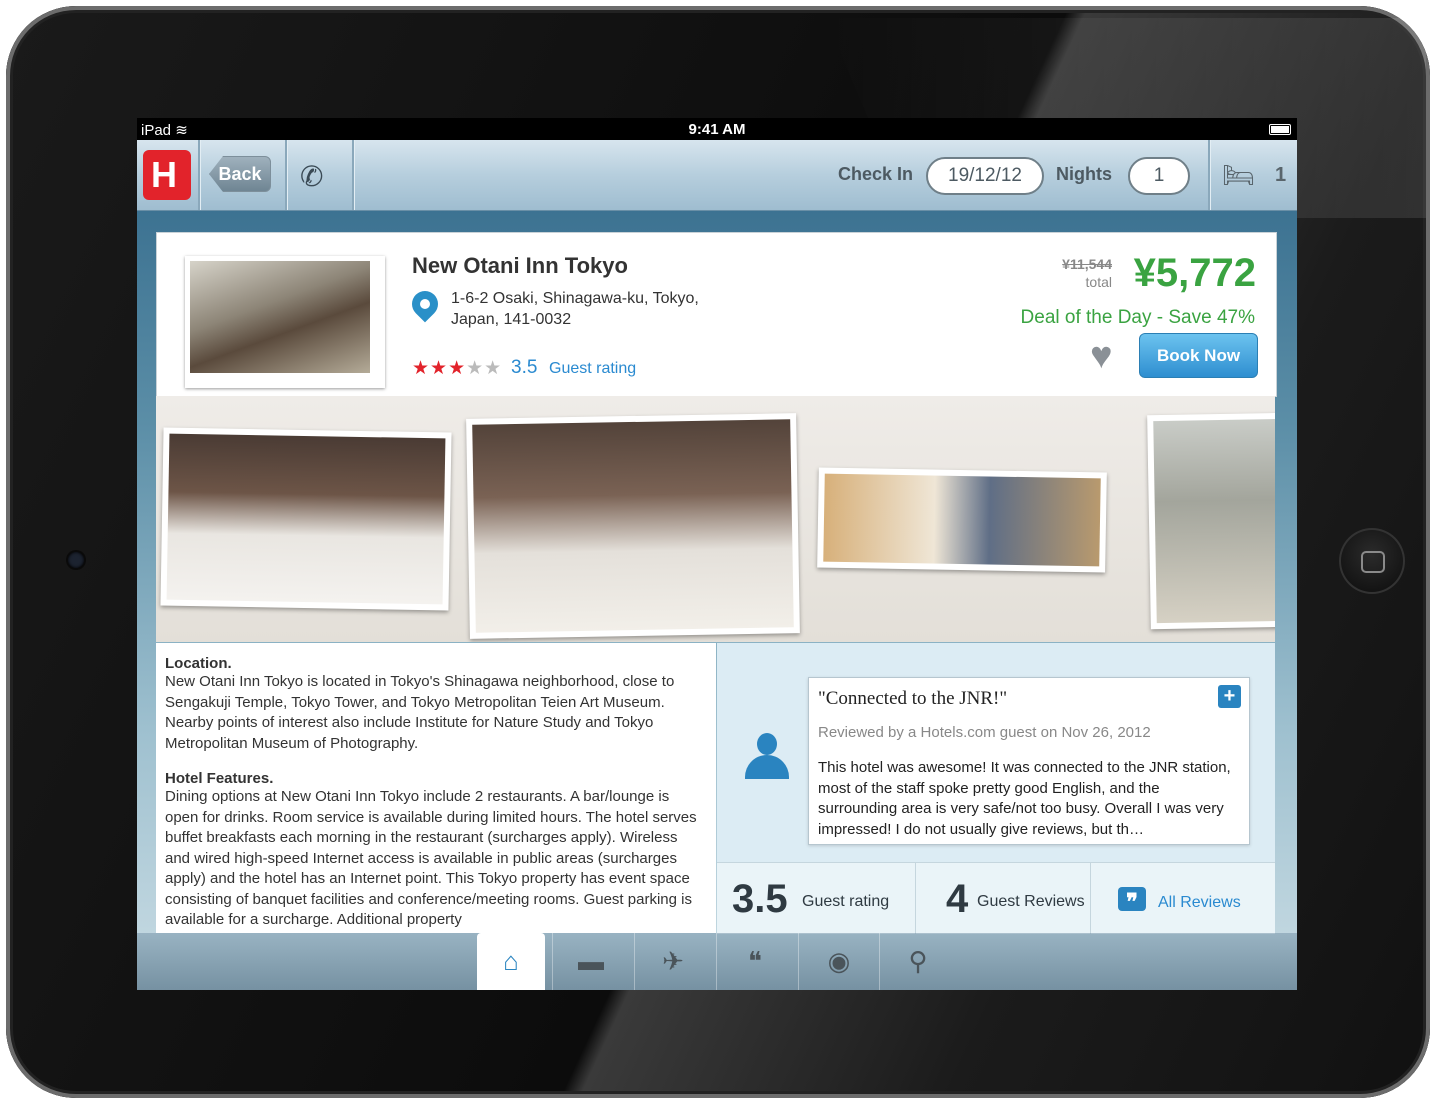 The width and height of the screenshot is (1438, 1098). What do you see at coordinates (1084, 174) in the screenshot?
I see `nights-label: Nights` at bounding box center [1084, 174].